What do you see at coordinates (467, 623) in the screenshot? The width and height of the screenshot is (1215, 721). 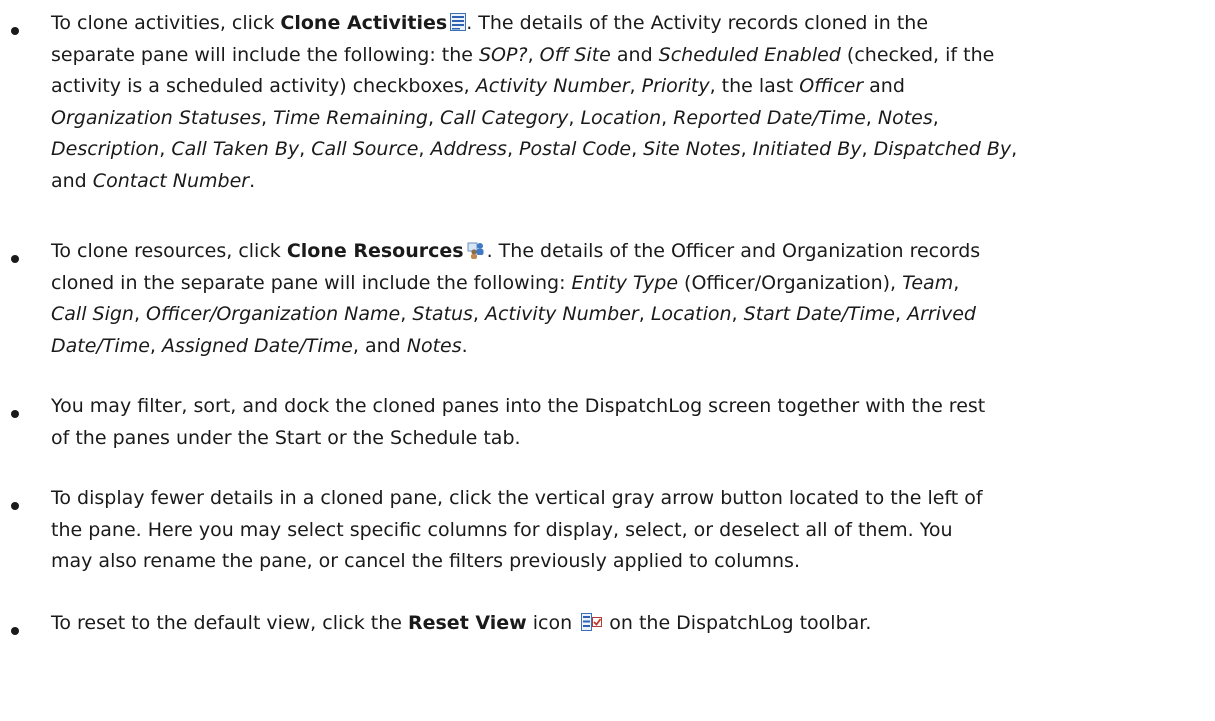 I see `reset-view-label: Reset View` at bounding box center [467, 623].